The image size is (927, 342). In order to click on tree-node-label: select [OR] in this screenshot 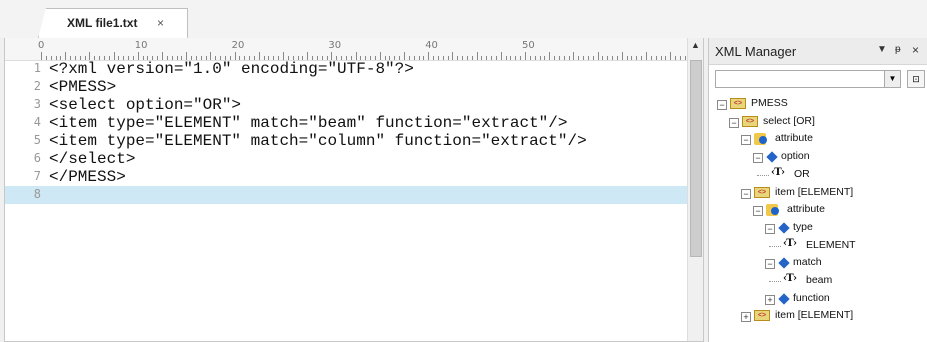, I will do `click(789, 120)`.